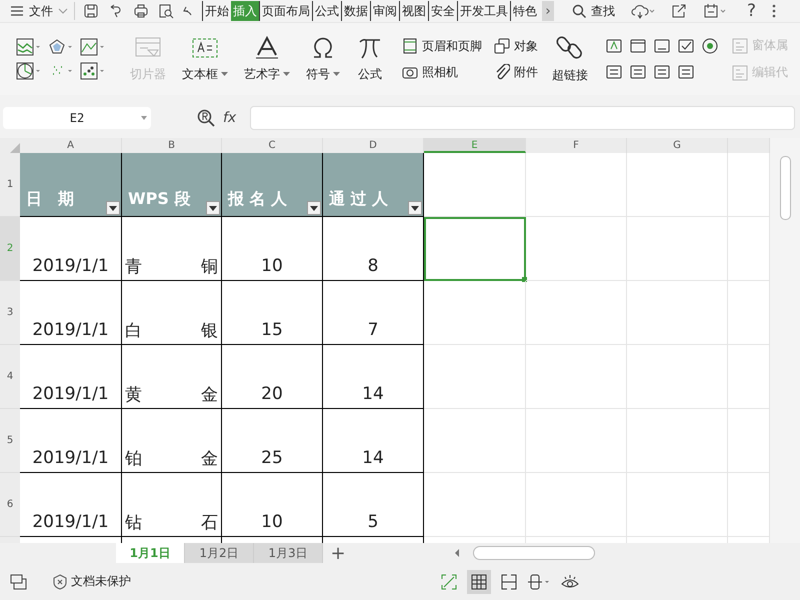 The height and width of the screenshot is (600, 800). I want to click on chevron-icon, so click(63, 11).